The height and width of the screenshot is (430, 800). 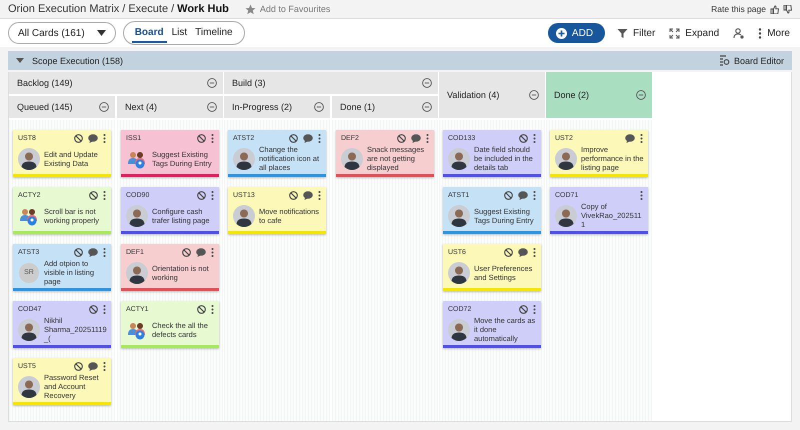 I want to click on column-title: Validation (4), so click(x=473, y=95).